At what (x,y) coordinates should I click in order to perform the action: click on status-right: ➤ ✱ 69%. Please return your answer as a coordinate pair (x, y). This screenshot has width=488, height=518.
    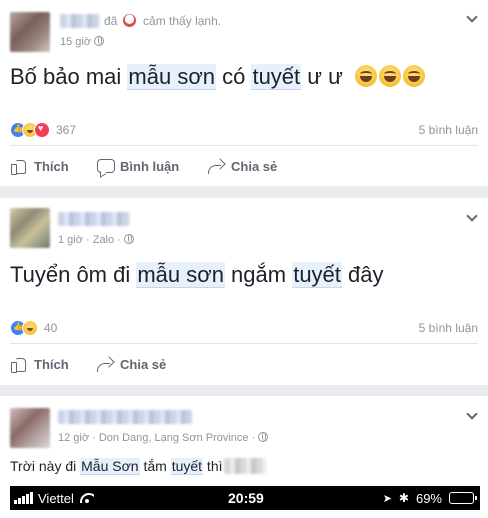
    Looking at the image, I should click on (429, 498).